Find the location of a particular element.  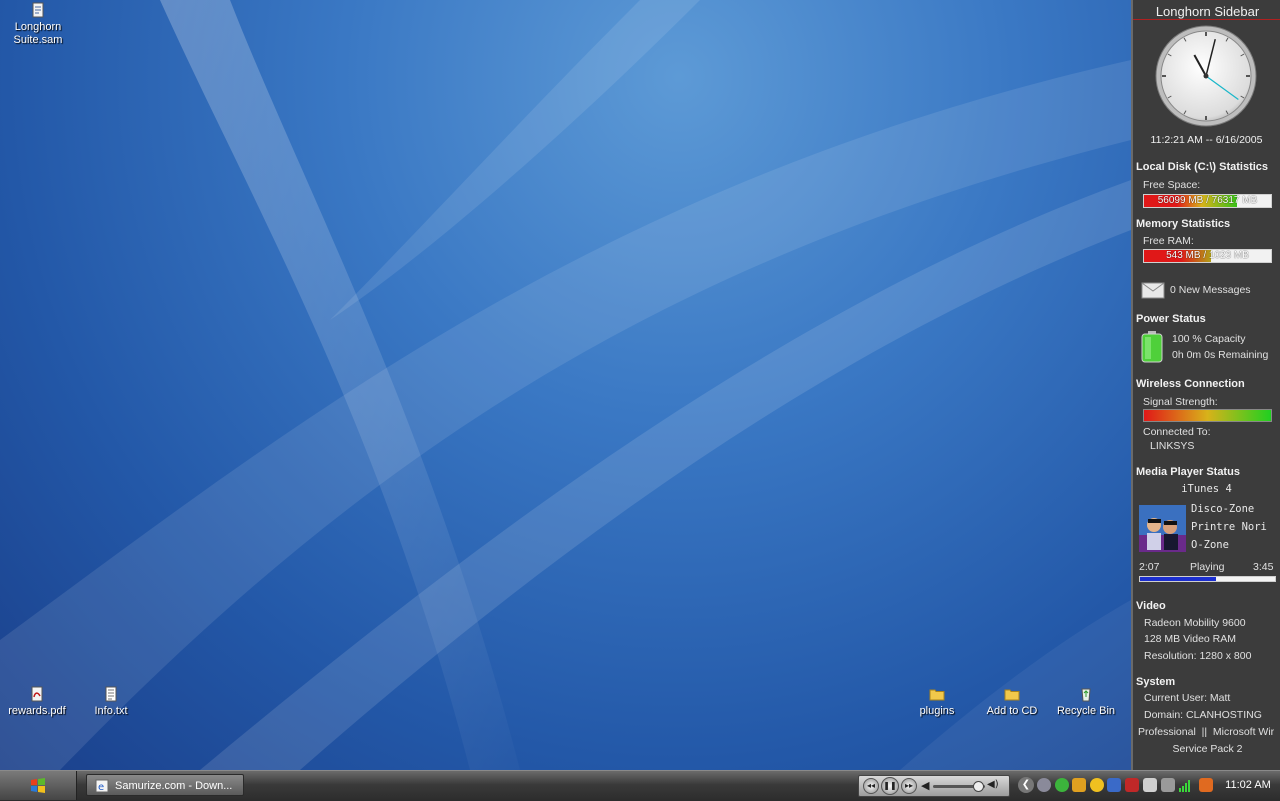

tray-collapse-chevron-icon: ❮ is located at coordinates (1026, 785).